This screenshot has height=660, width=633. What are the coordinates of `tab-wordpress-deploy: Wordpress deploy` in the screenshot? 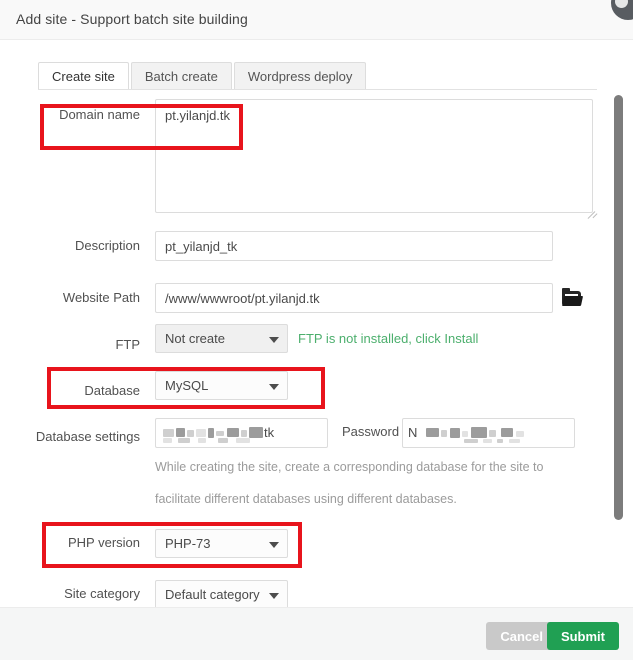 It's located at (300, 76).